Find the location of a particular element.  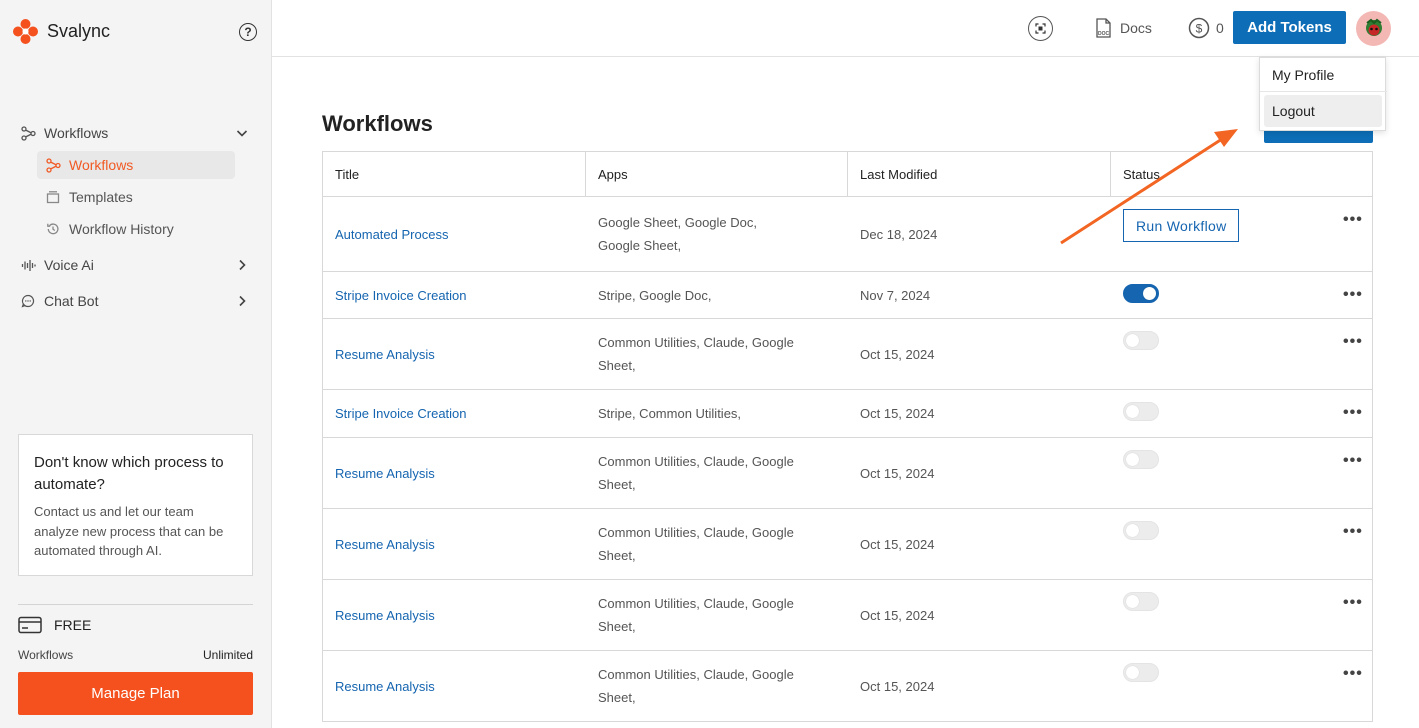

sidebar-item-label: Templates is located at coordinates (101, 197).